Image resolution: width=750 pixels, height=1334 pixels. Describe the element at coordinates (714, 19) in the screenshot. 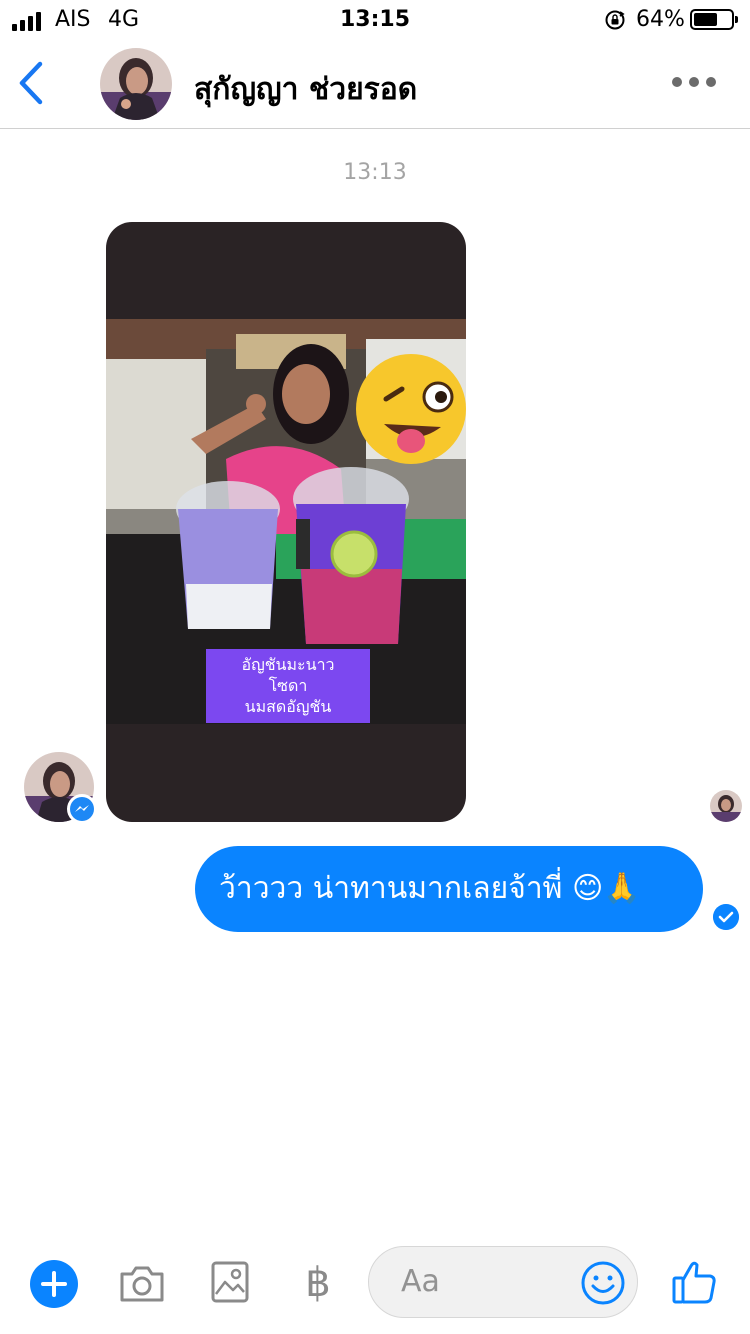

I see `battery-icon` at that location.